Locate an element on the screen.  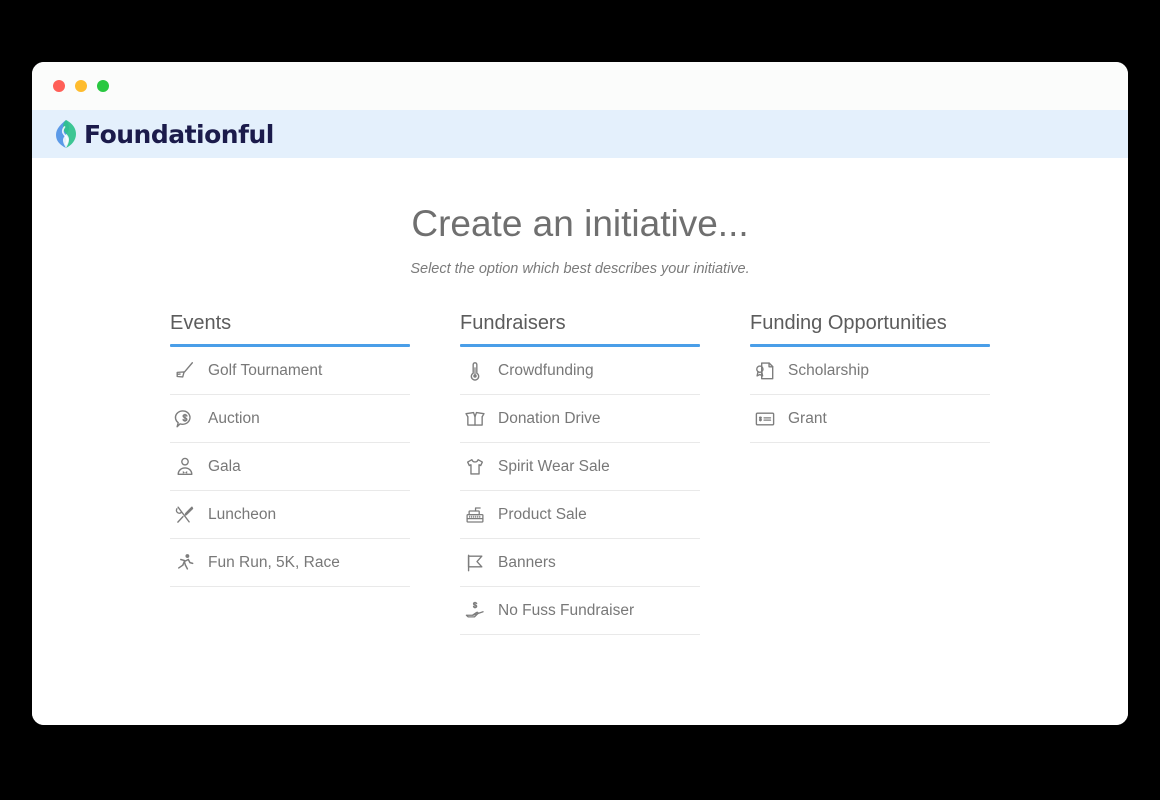
option-banners: Banners is located at coordinates (580, 563).